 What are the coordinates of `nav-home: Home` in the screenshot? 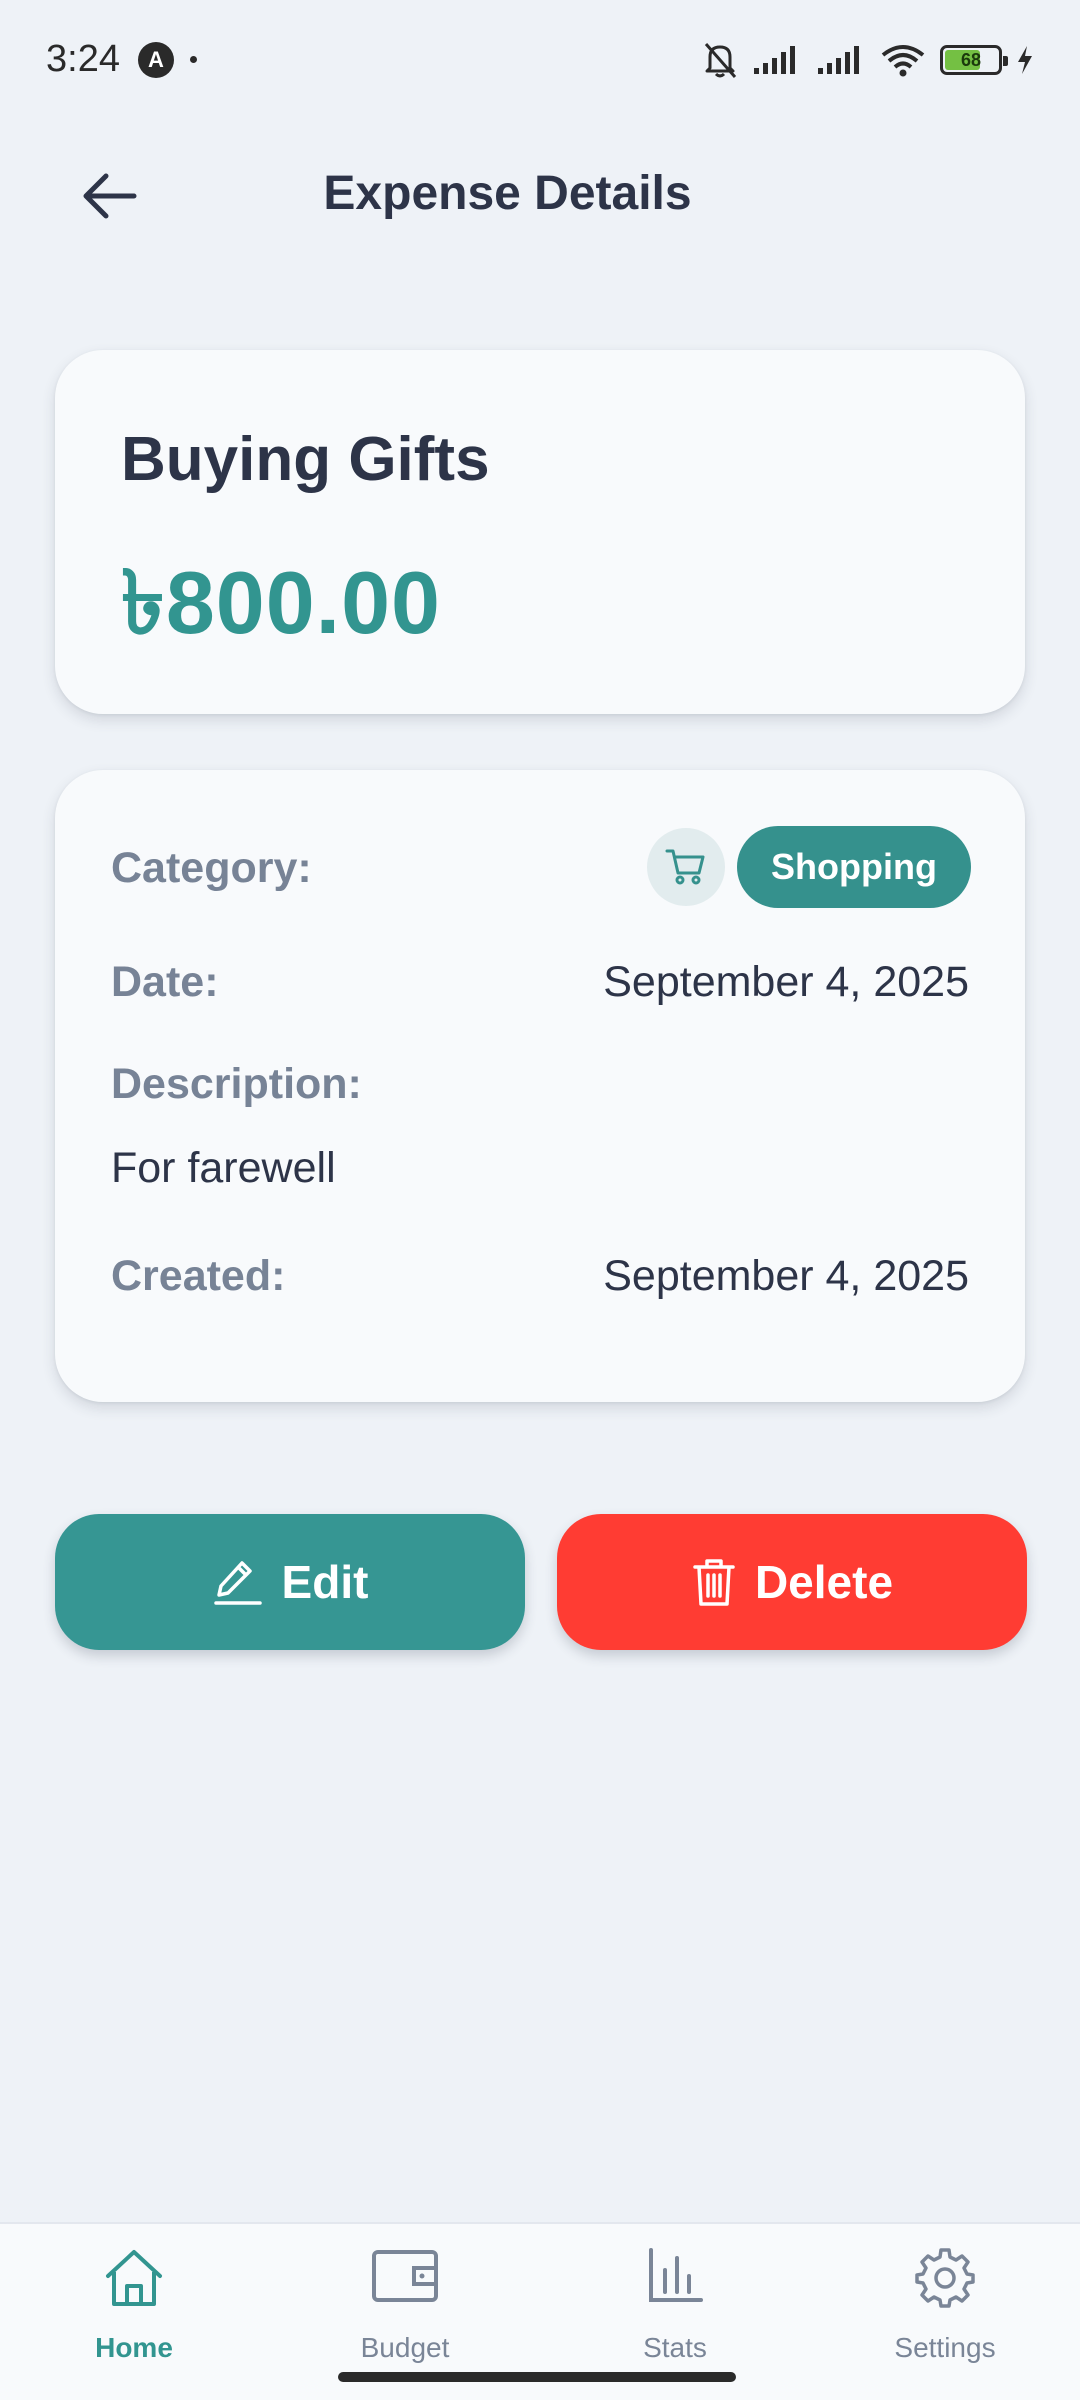 It's located at (134, 2299).